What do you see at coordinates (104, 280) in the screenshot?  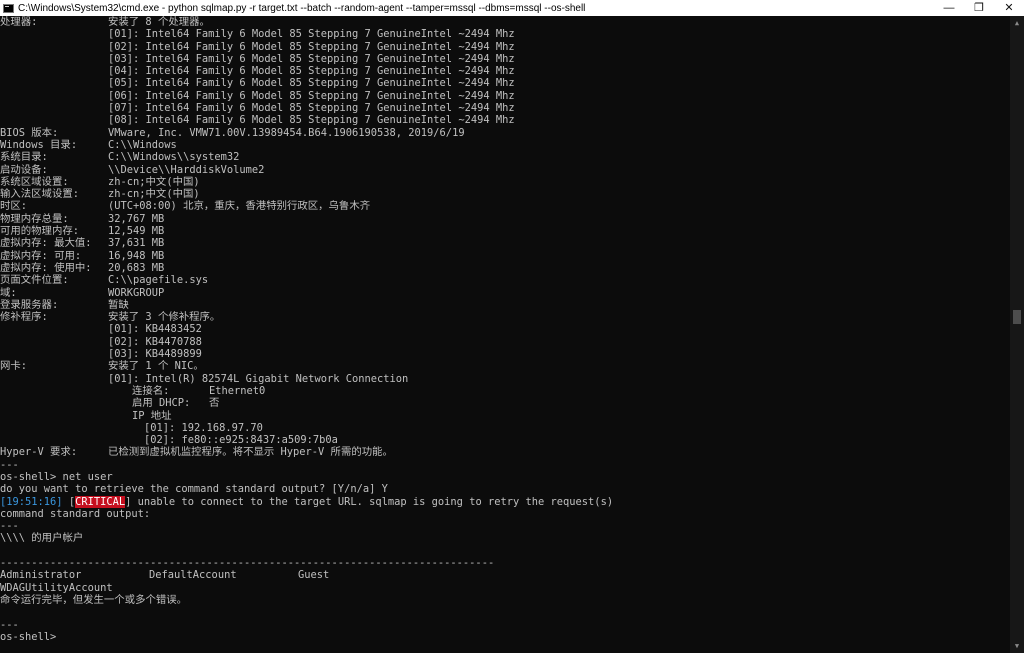 I see `sys-info-row: 页面文件位置: C:\\pagefile.sys` at bounding box center [104, 280].